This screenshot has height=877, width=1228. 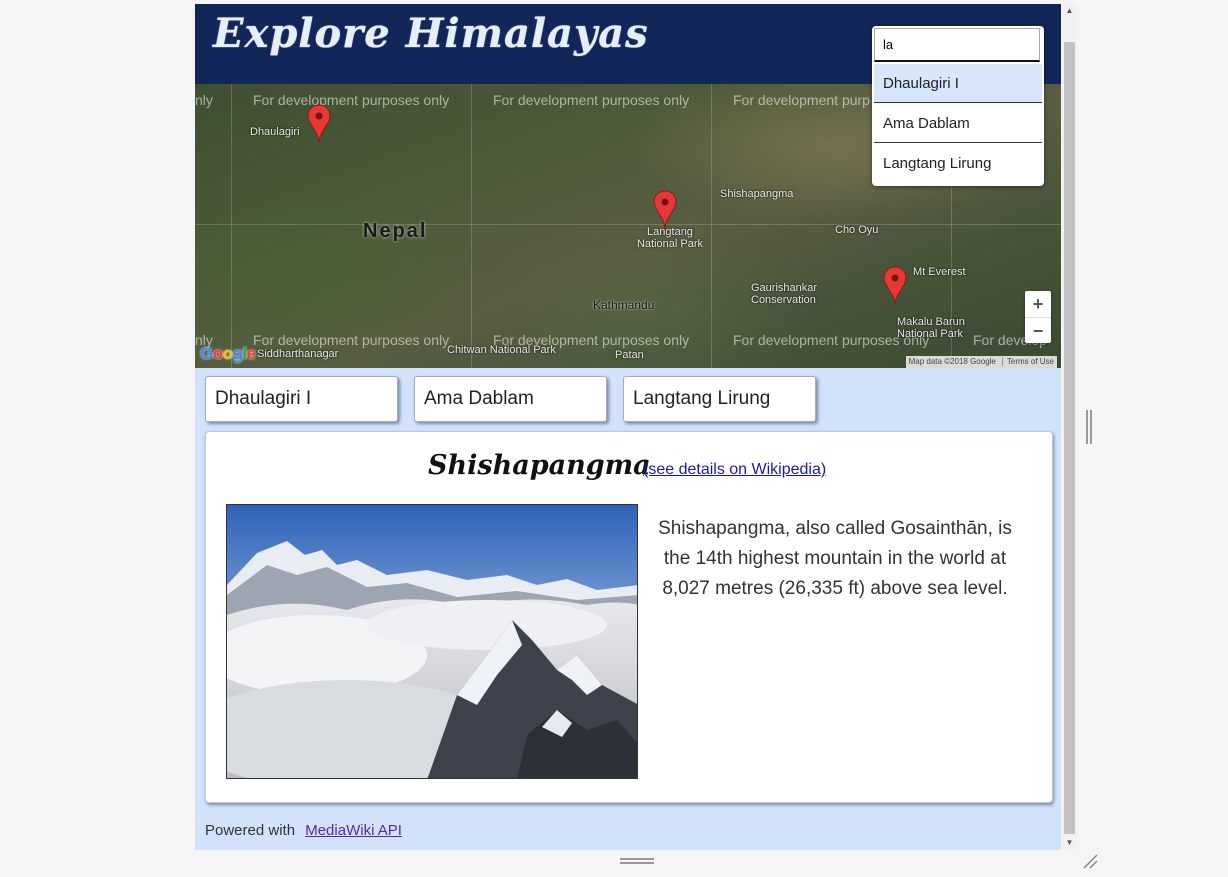 I want to click on scroll-down-arrow-icon: ▼, so click(x=1069, y=843).